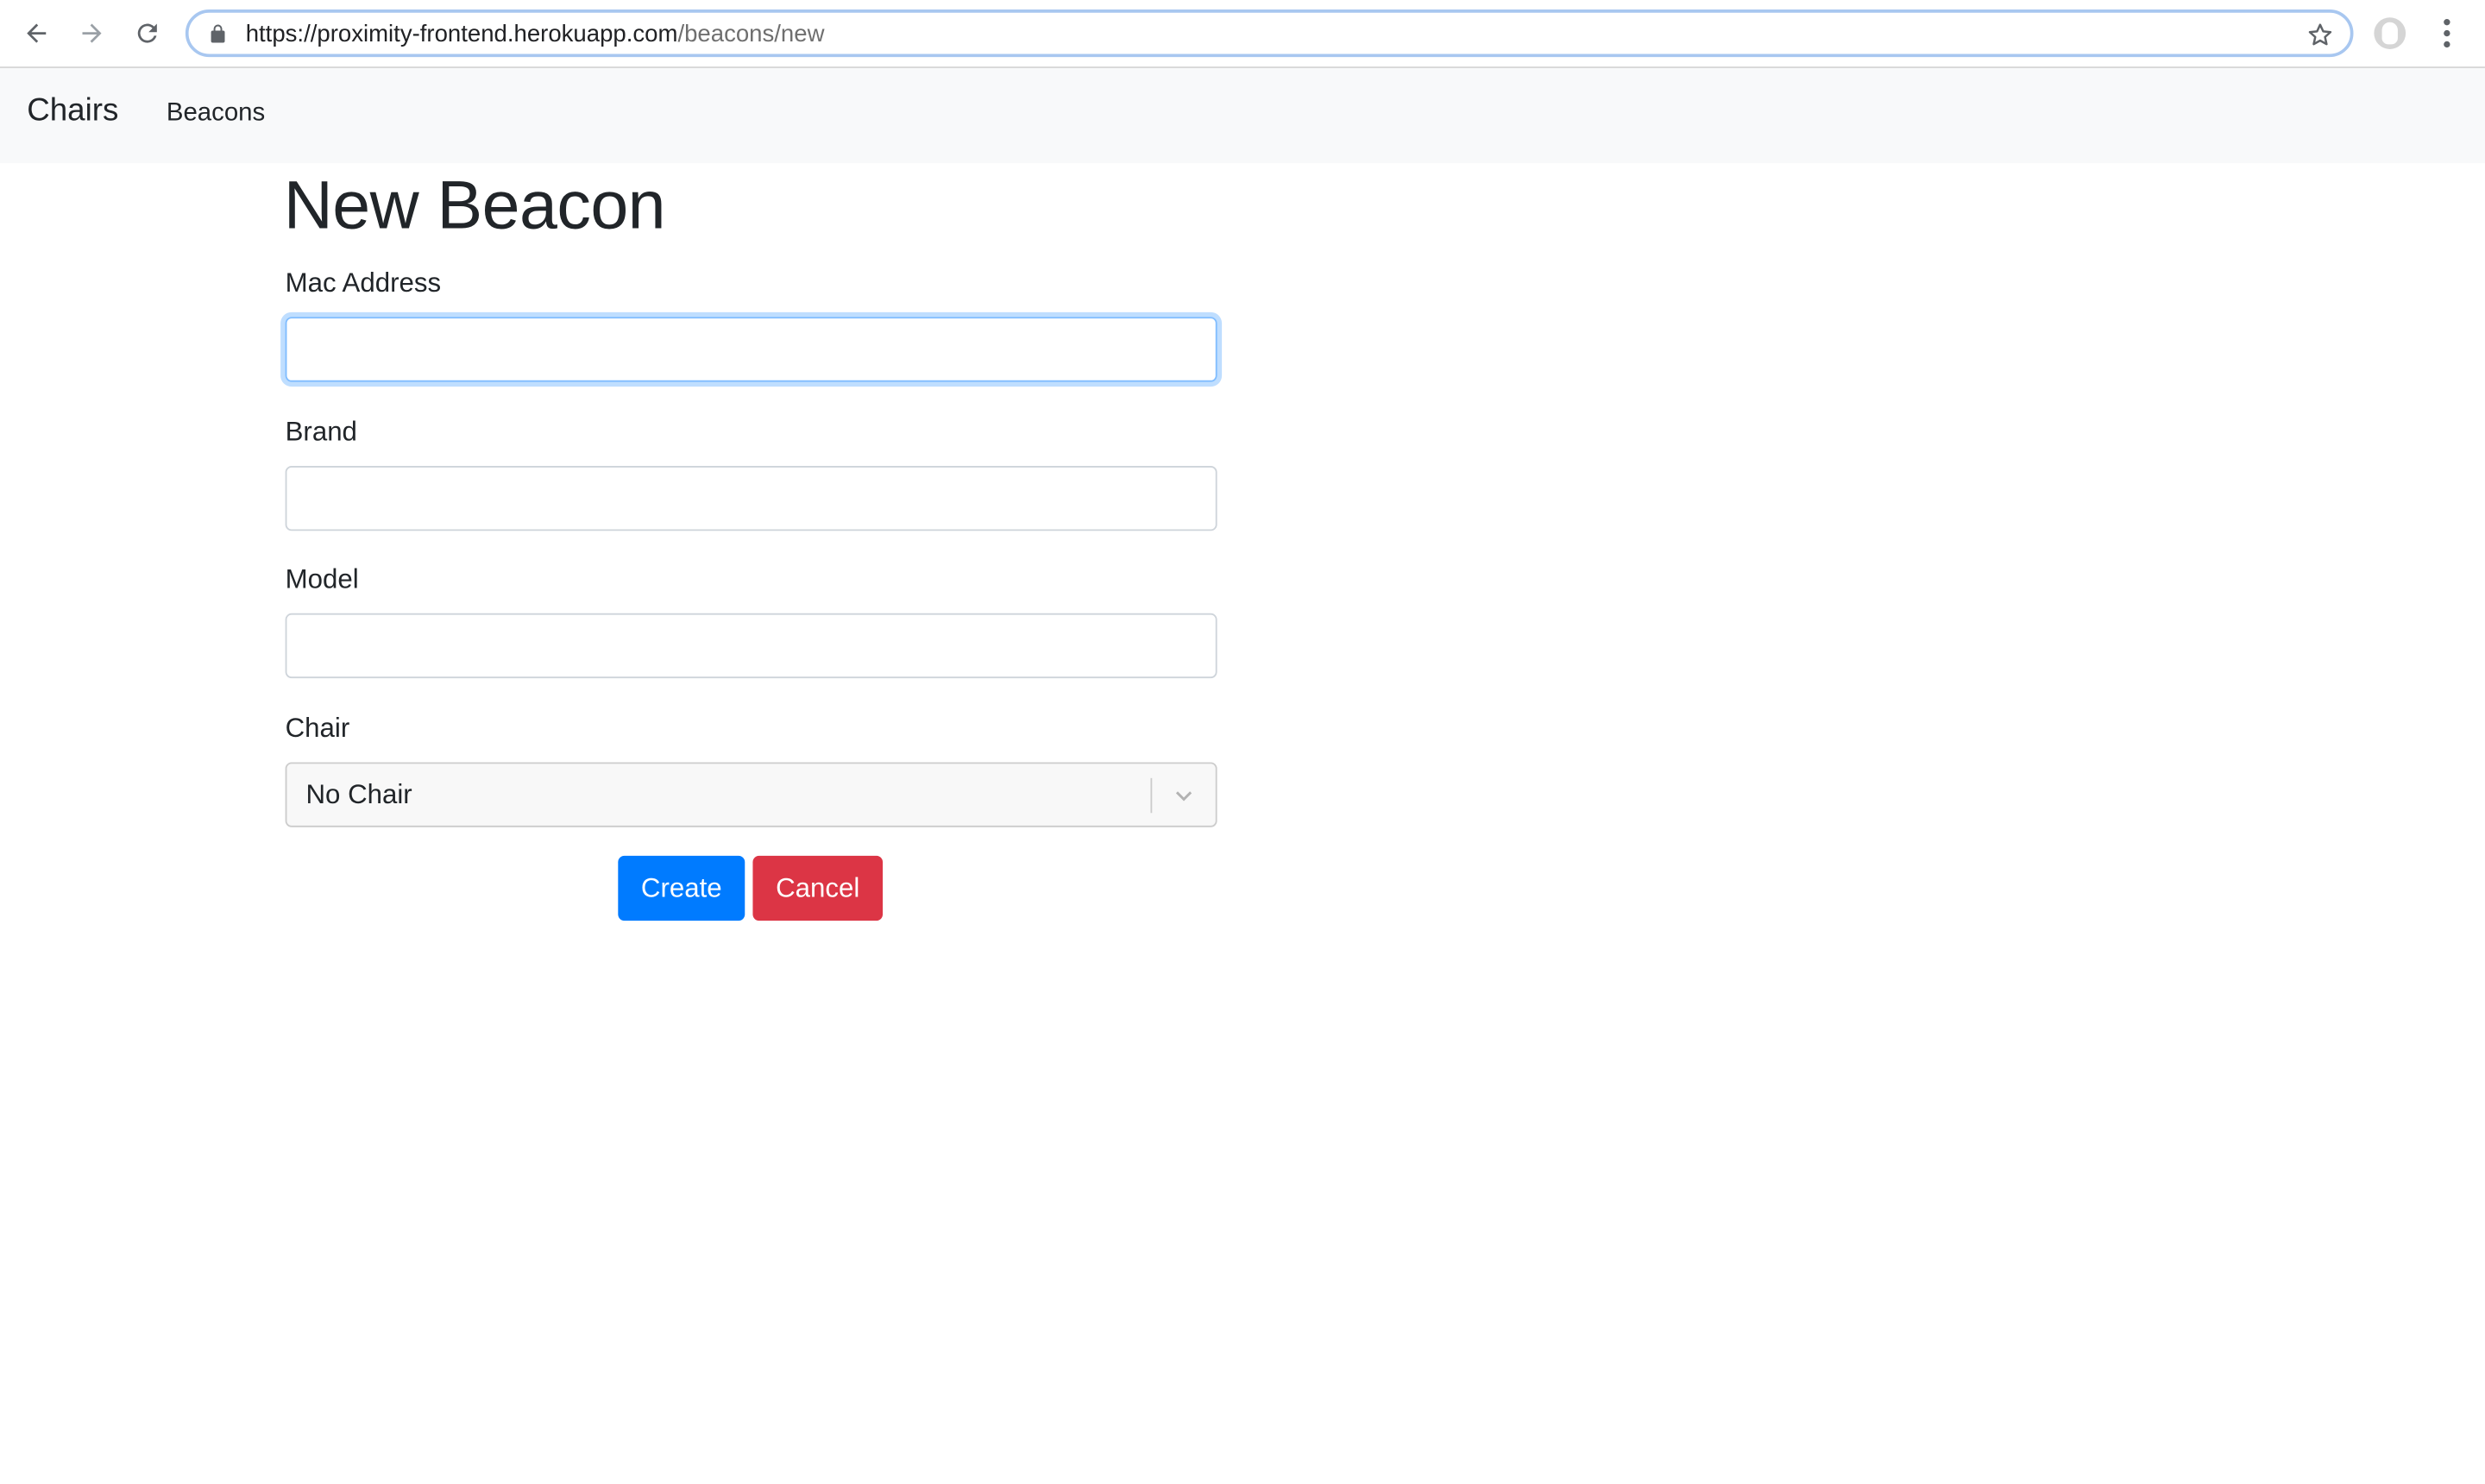 The width and height of the screenshot is (2485, 1484). Describe the element at coordinates (358, 793) in the screenshot. I see `chair-select-value: No Chair` at that location.